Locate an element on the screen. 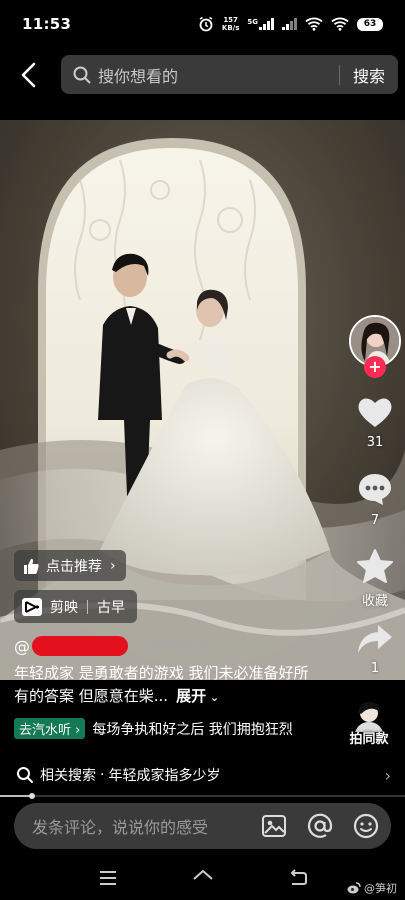 The width and height of the screenshot is (405, 900). comment-button: 7 is located at coordinates (375, 499).